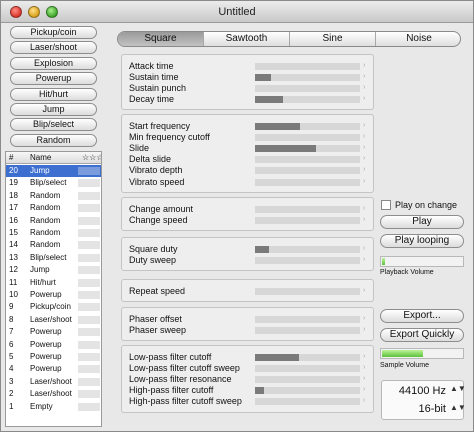 The image size is (474, 432). Describe the element at coordinates (458, 407) in the screenshot. I see `bit-depth-stepper-icon: ▲▼` at that location.